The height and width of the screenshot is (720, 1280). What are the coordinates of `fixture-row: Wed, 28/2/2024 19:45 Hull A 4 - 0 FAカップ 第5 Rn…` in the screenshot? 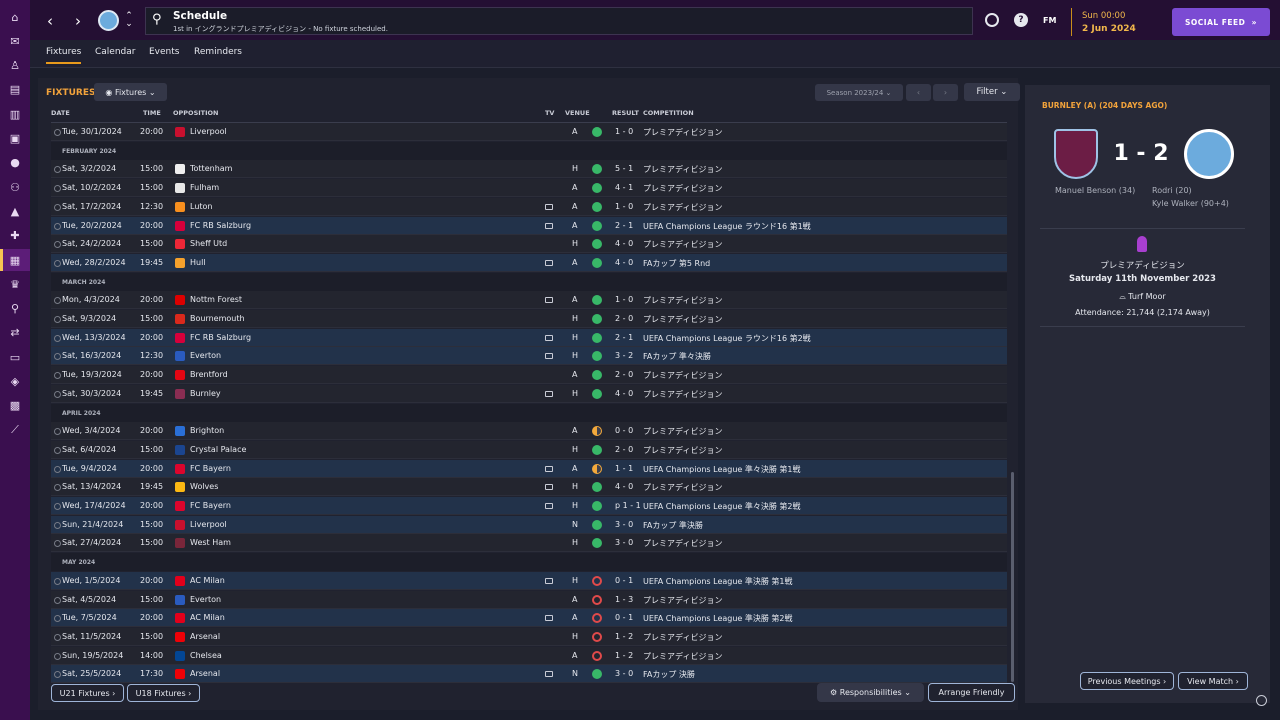 It's located at (529, 262).